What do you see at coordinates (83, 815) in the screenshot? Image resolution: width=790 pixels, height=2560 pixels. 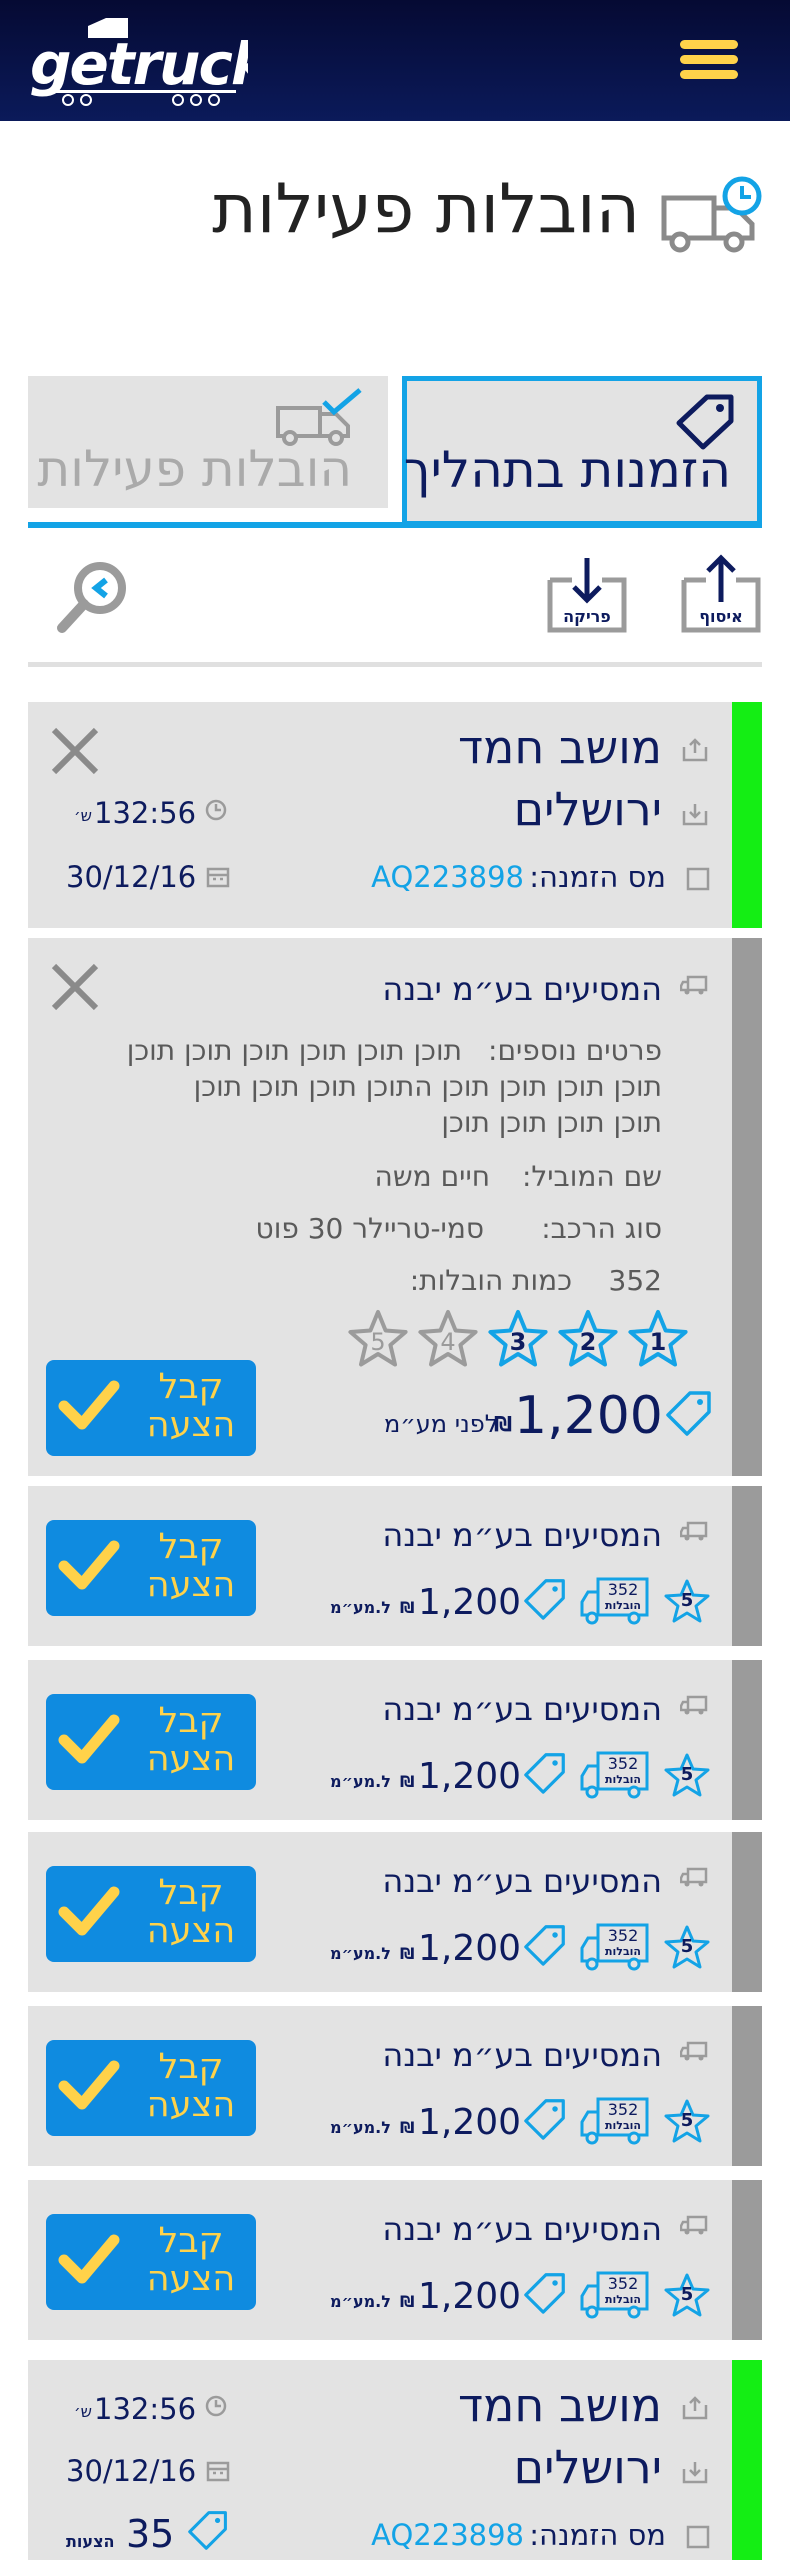 I see `time-unit: ש׳` at bounding box center [83, 815].